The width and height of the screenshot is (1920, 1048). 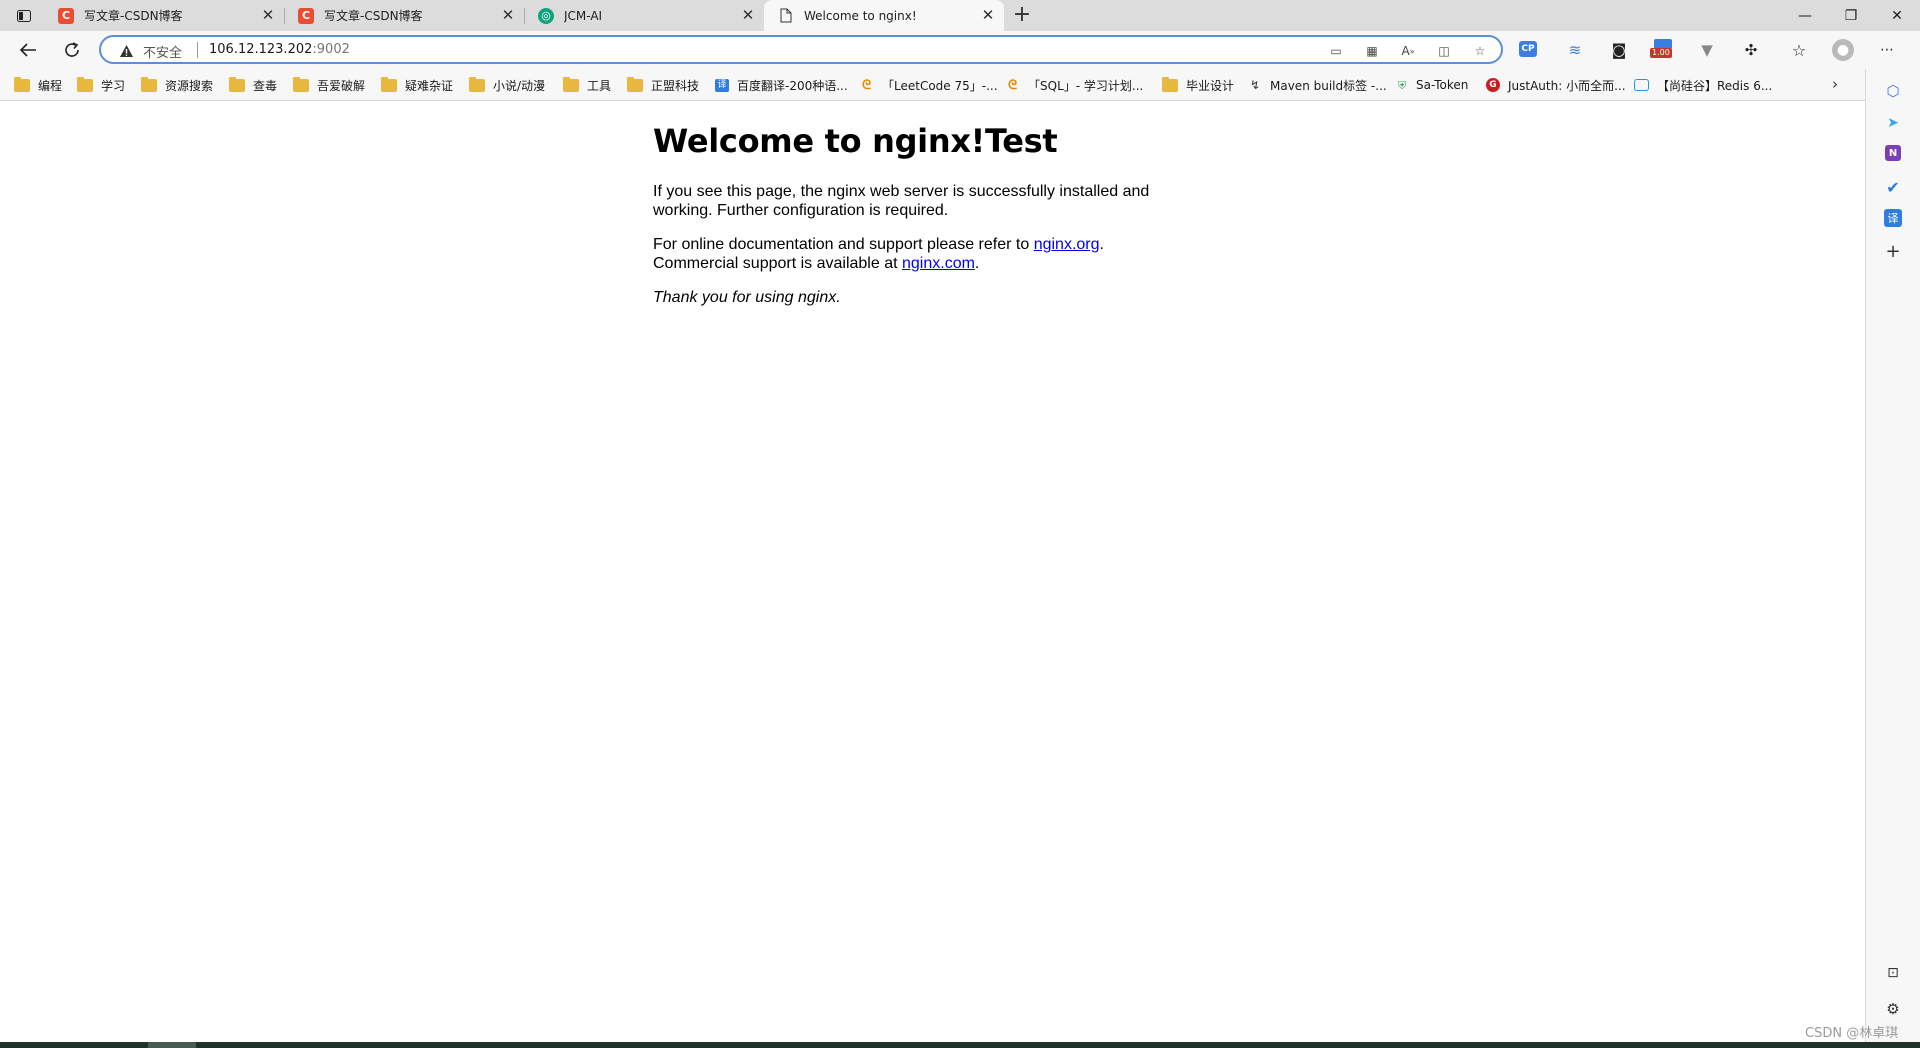 I want to click on shield-icon: ⛨, so click(x=1402, y=85).